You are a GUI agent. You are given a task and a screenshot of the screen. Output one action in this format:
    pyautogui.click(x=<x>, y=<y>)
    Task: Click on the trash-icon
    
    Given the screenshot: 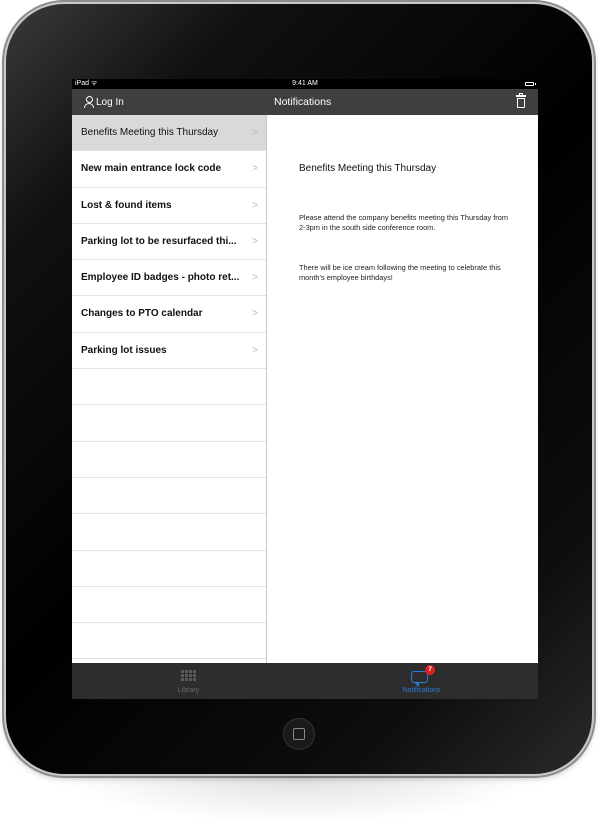 What is the action you would take?
    pyautogui.click(x=521, y=100)
    